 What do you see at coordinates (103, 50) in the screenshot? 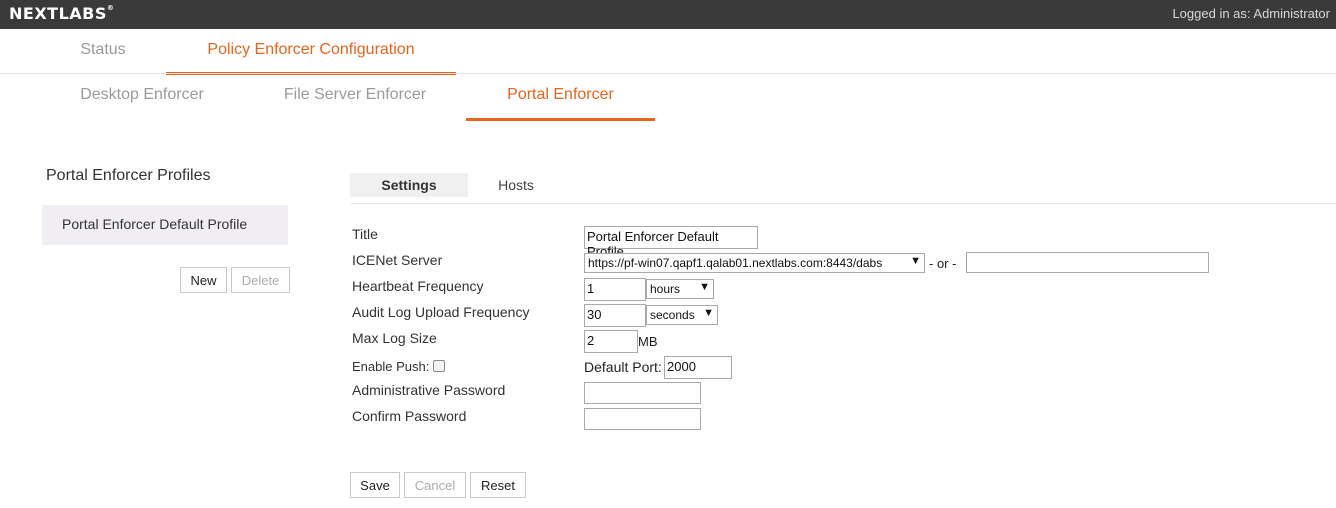
I see `tab-status: Status` at bounding box center [103, 50].